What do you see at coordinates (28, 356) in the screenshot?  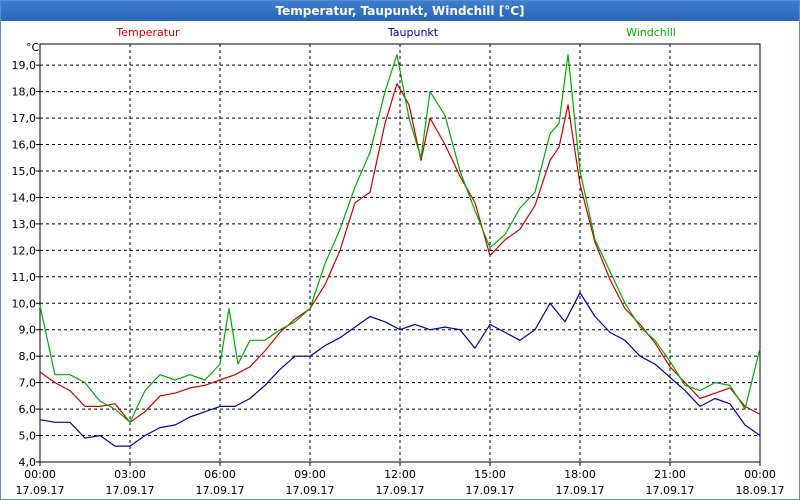 I see `y-tick-label: 8,0` at bounding box center [28, 356].